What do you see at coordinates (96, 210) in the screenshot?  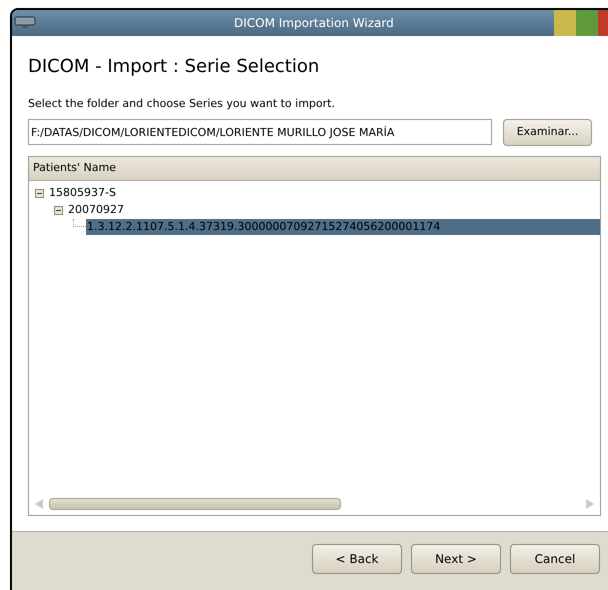 I see `tree-item: 20070927` at bounding box center [96, 210].